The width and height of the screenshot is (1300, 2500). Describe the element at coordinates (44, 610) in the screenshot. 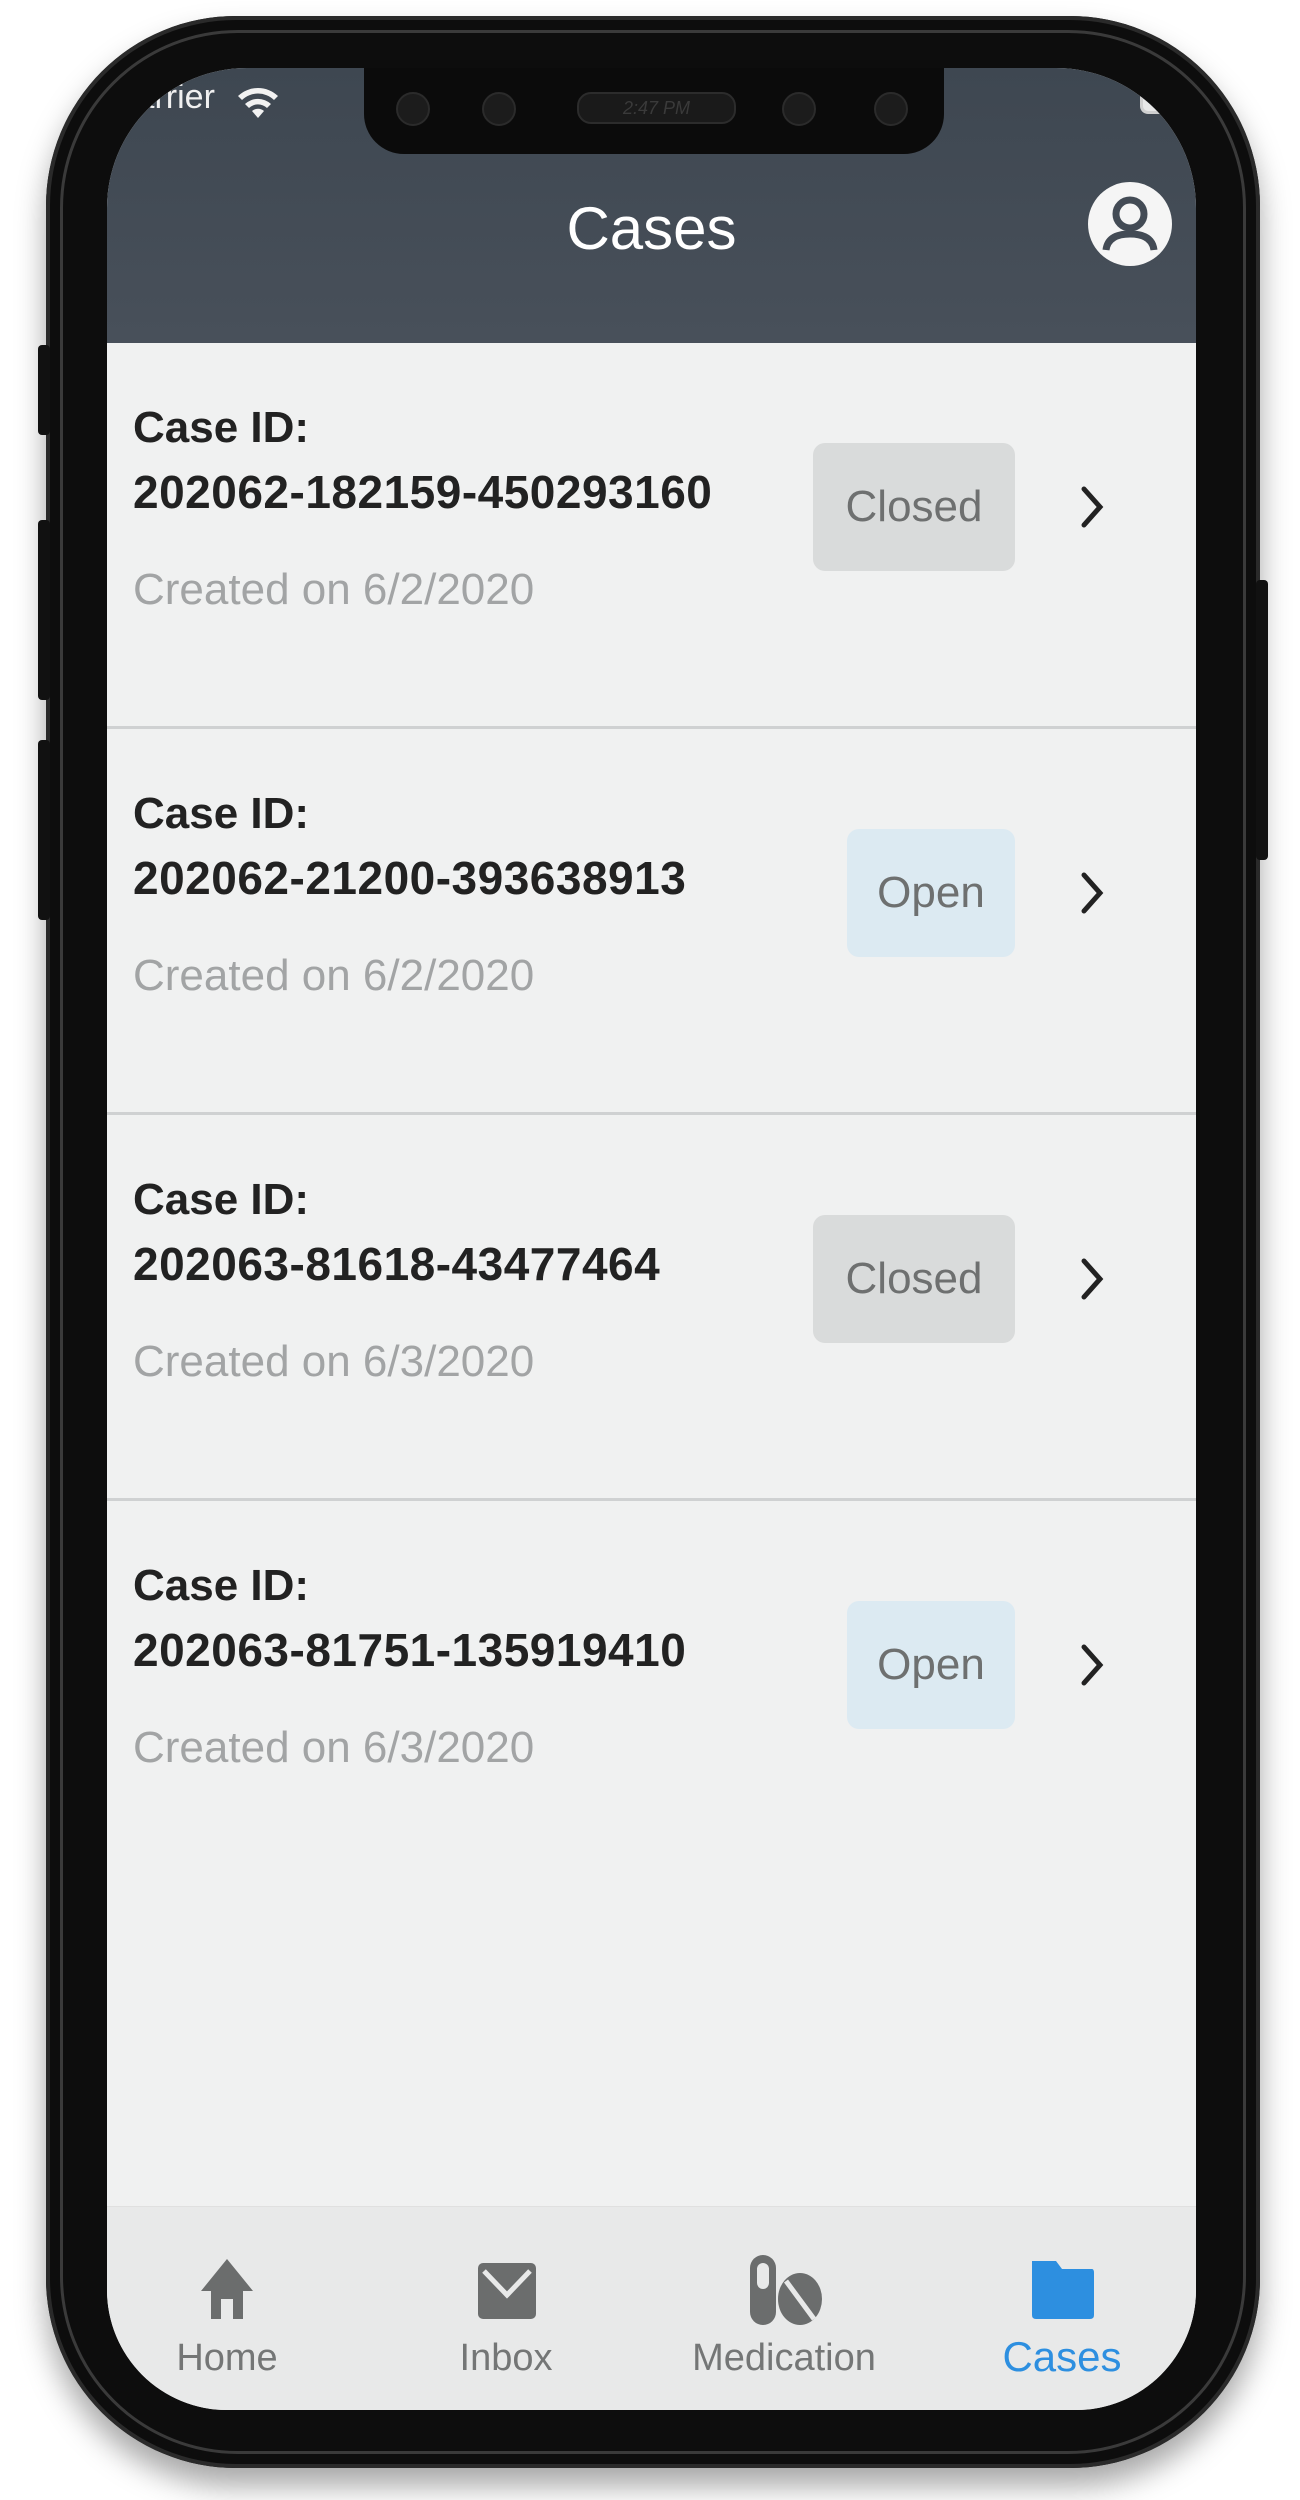

I see `volume-up-button` at that location.